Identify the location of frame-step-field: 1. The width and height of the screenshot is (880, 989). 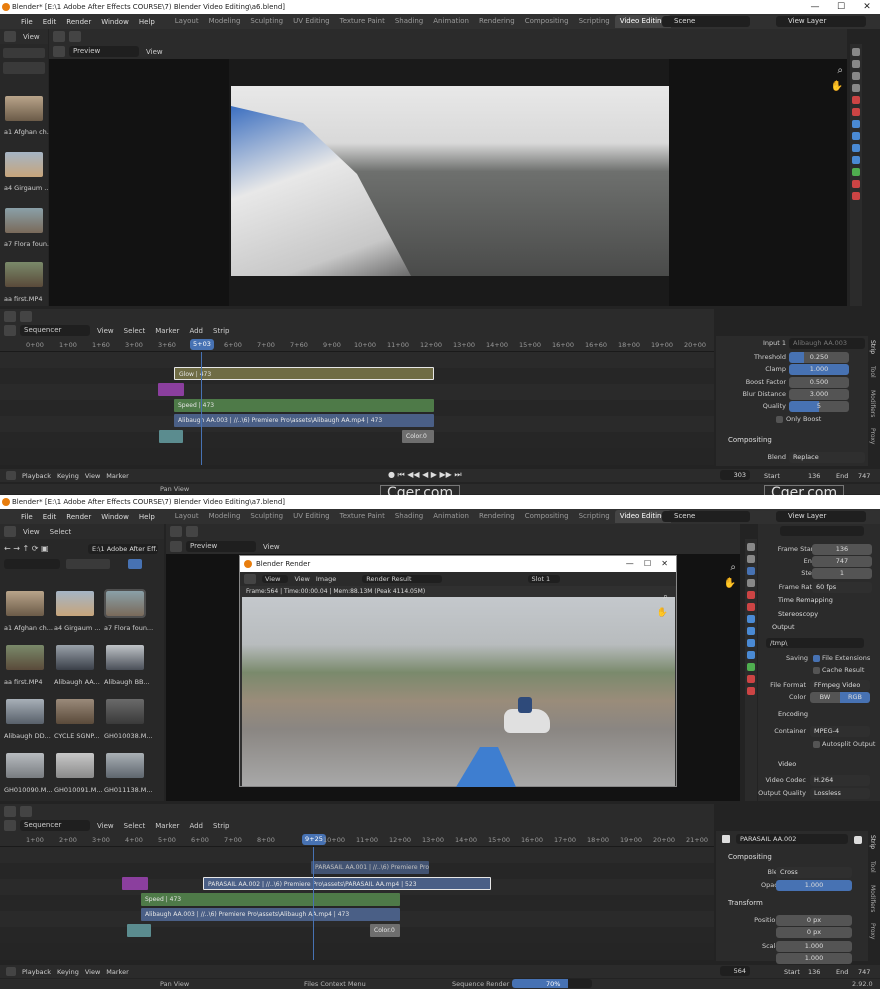
(842, 573).